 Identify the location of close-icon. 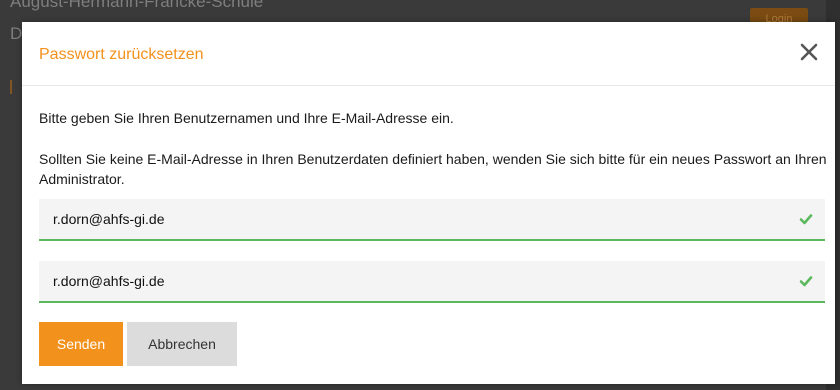
(809, 52).